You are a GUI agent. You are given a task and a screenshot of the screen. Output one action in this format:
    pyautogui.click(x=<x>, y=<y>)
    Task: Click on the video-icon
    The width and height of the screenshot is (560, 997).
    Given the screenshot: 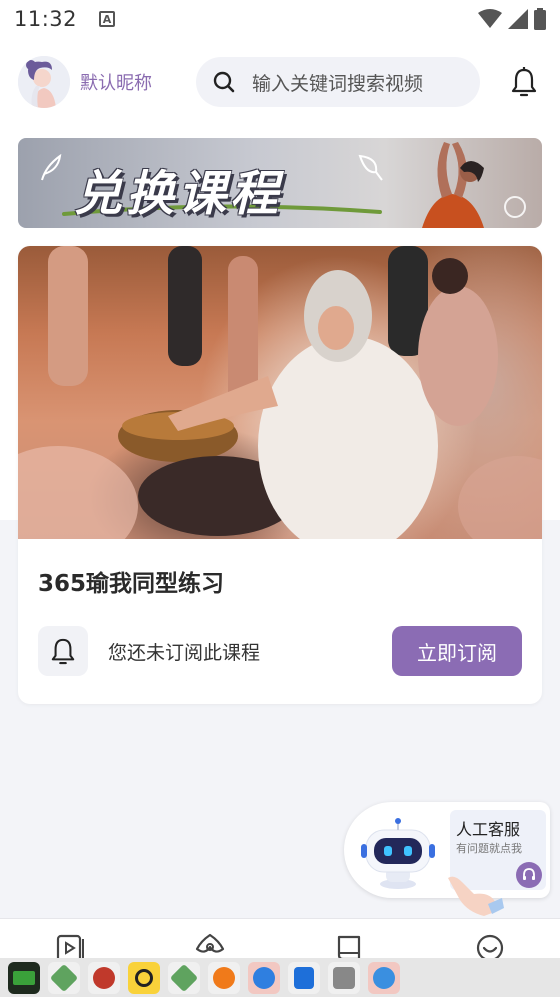 What is the action you would take?
    pyautogui.click(x=70, y=946)
    